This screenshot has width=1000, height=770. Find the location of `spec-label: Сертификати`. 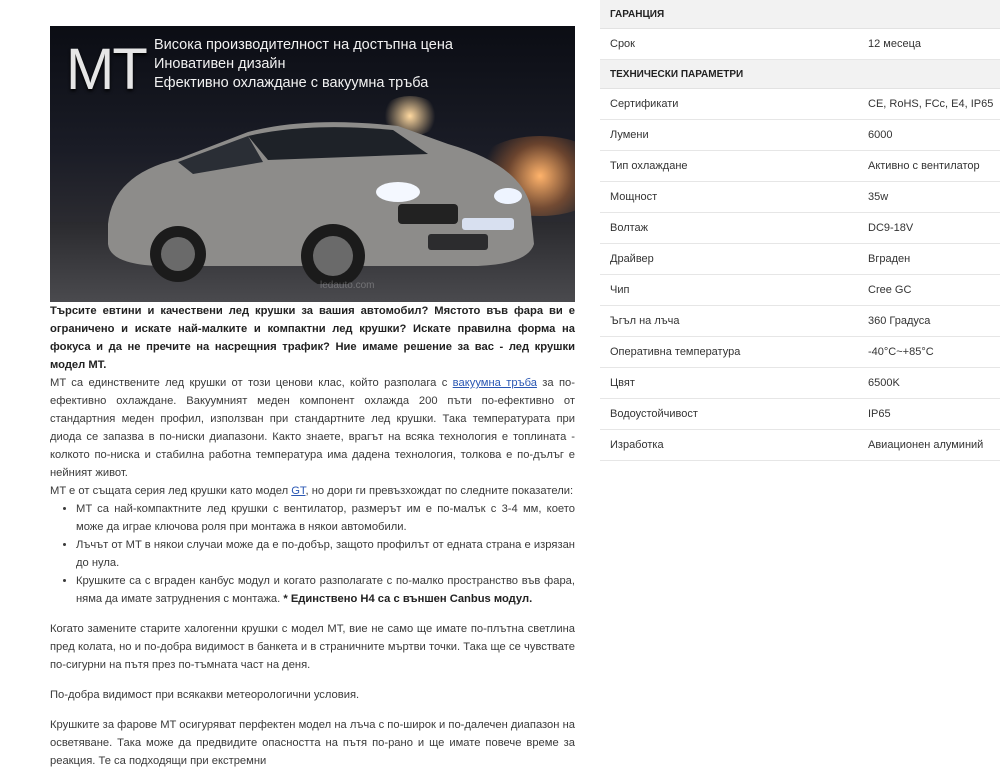

spec-label: Сертификати is located at coordinates (644, 104).